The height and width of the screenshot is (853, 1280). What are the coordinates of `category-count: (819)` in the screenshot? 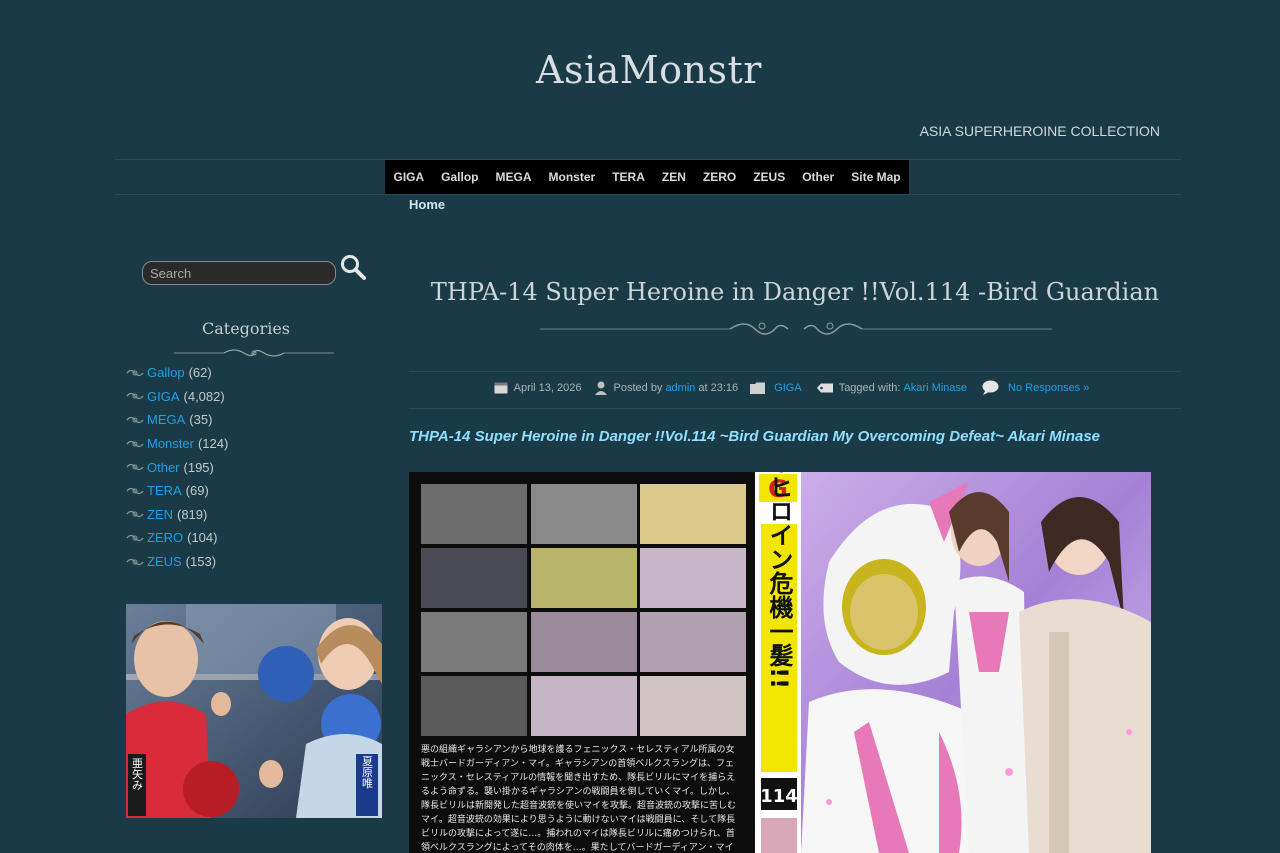 It's located at (192, 514).